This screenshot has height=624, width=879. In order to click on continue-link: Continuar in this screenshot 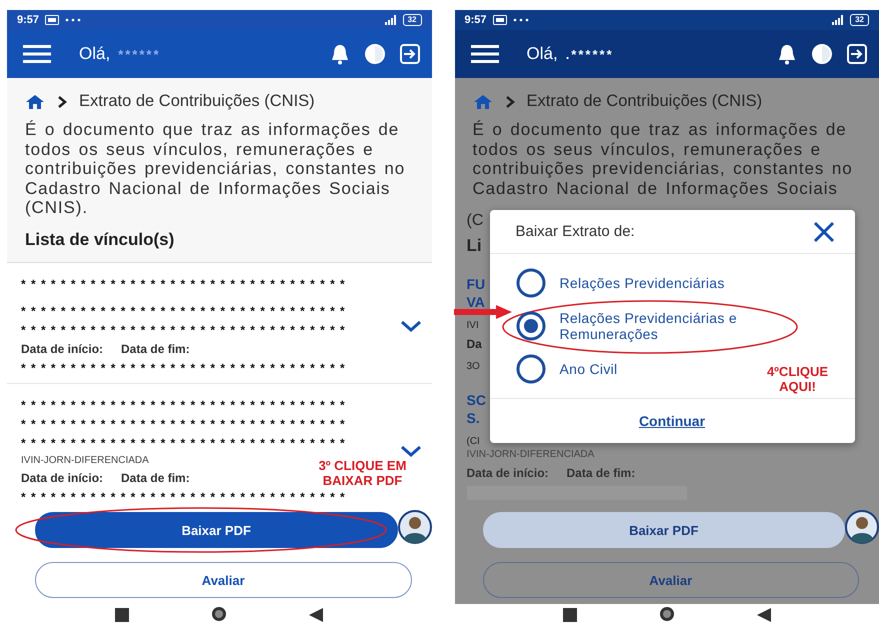, I will do `click(672, 421)`.